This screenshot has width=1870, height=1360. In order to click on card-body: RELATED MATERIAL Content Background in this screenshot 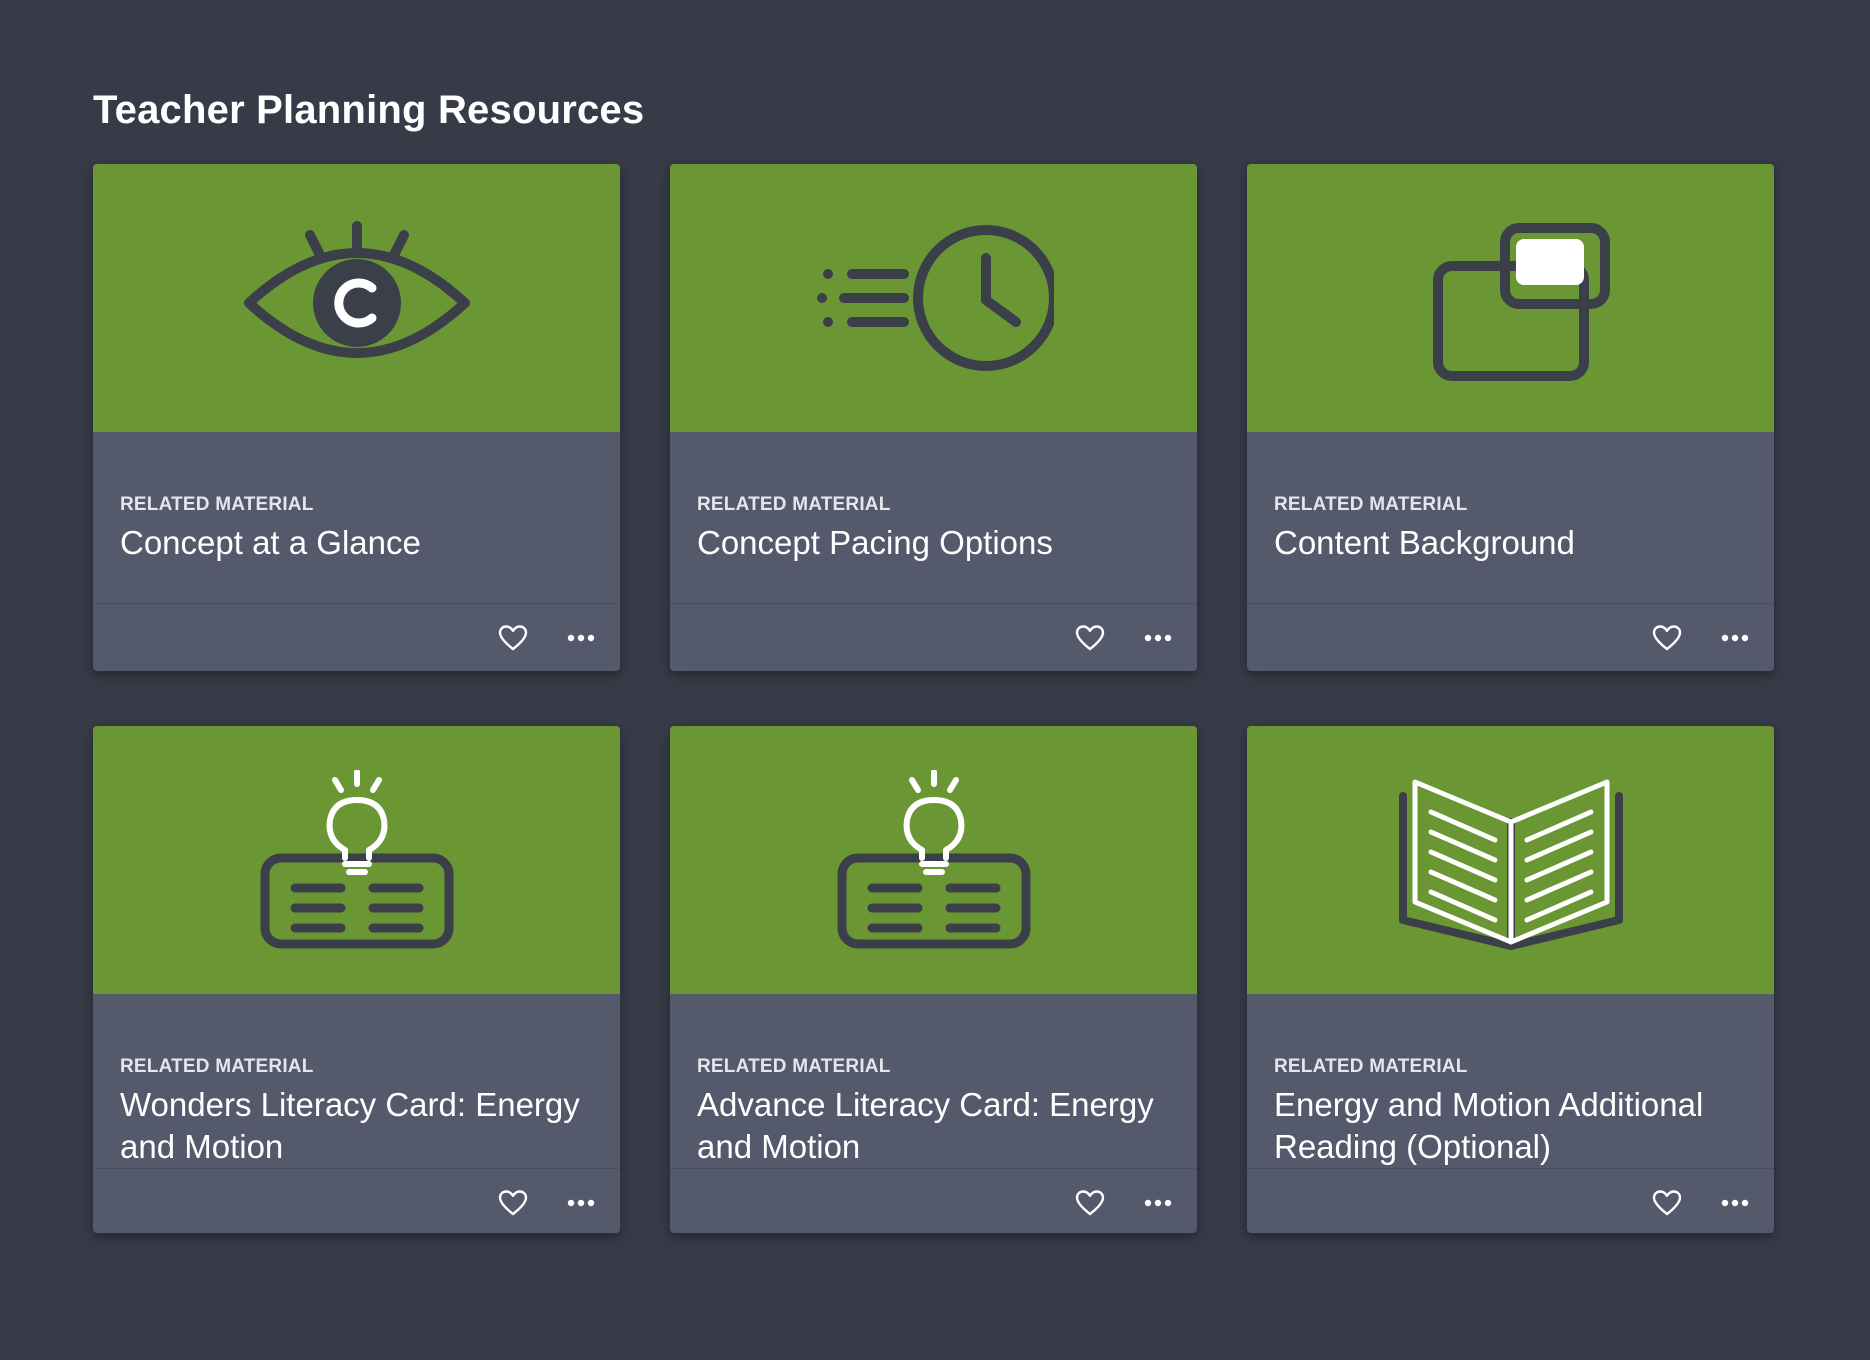, I will do `click(1510, 517)`.